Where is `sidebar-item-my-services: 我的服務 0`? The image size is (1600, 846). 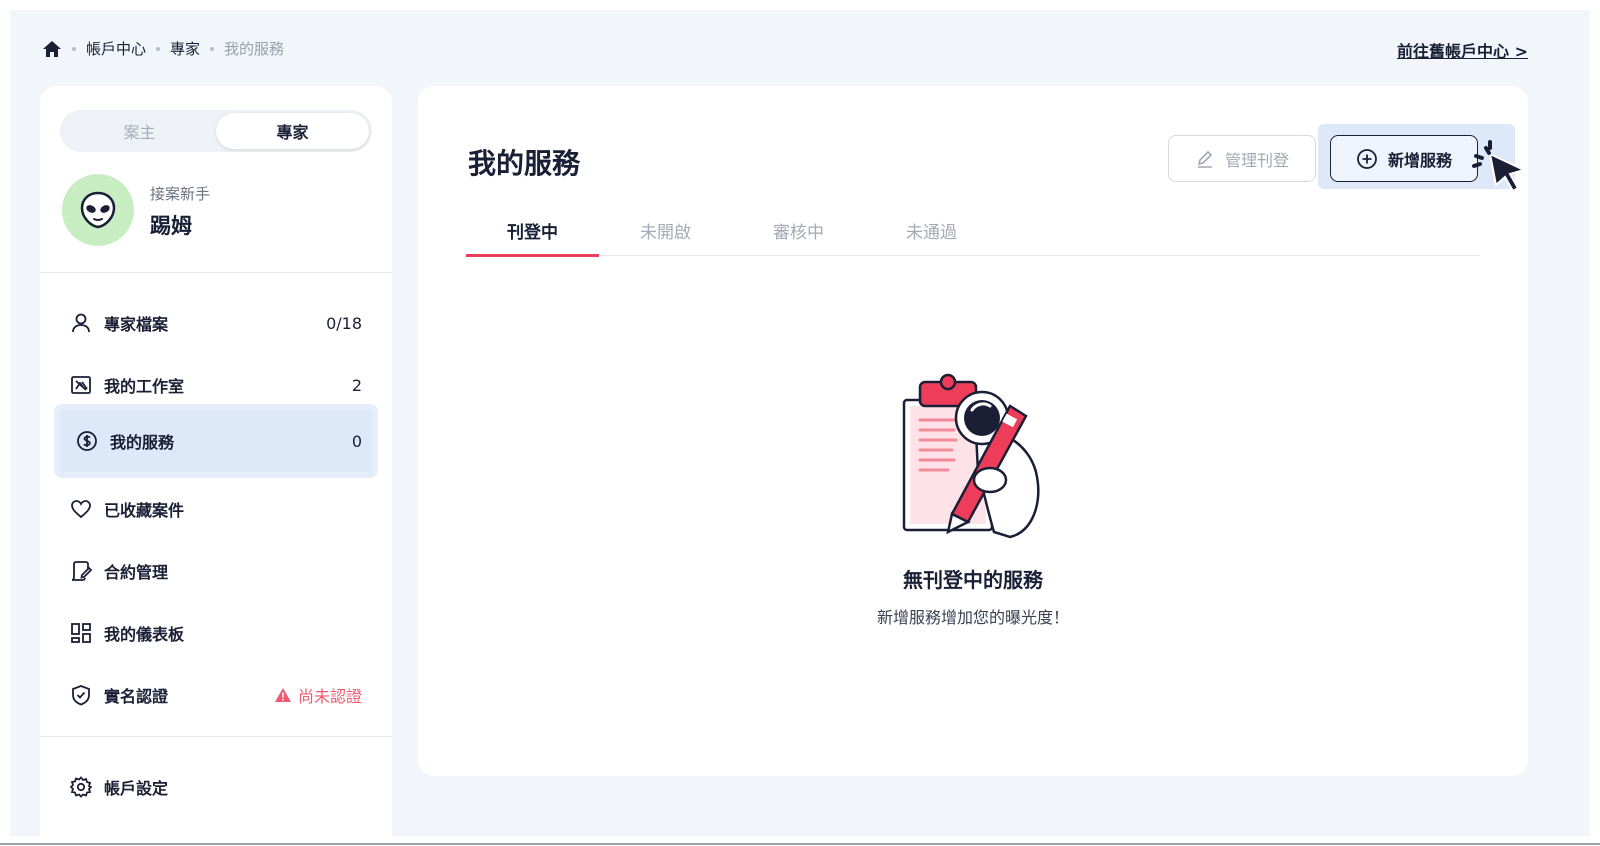
sidebar-item-my-services: 我的服務 0 is located at coordinates (216, 441).